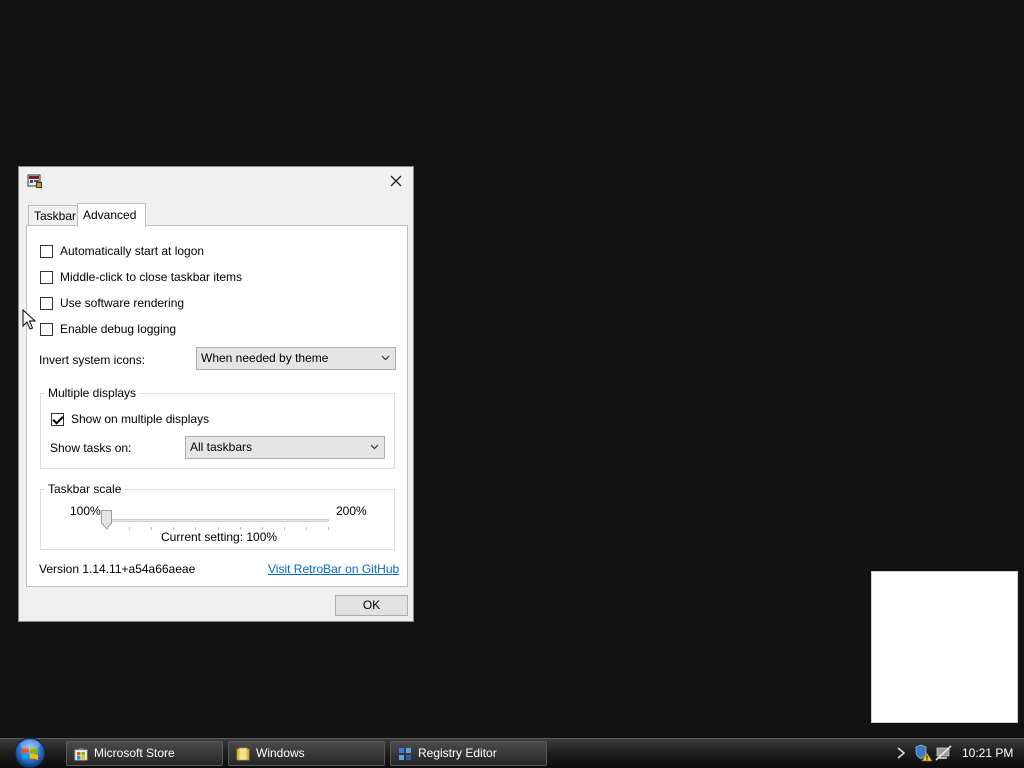 The height and width of the screenshot is (768, 1024). What do you see at coordinates (221, 447) in the screenshot?
I see `show-tasks-on-value: All taskbars` at bounding box center [221, 447].